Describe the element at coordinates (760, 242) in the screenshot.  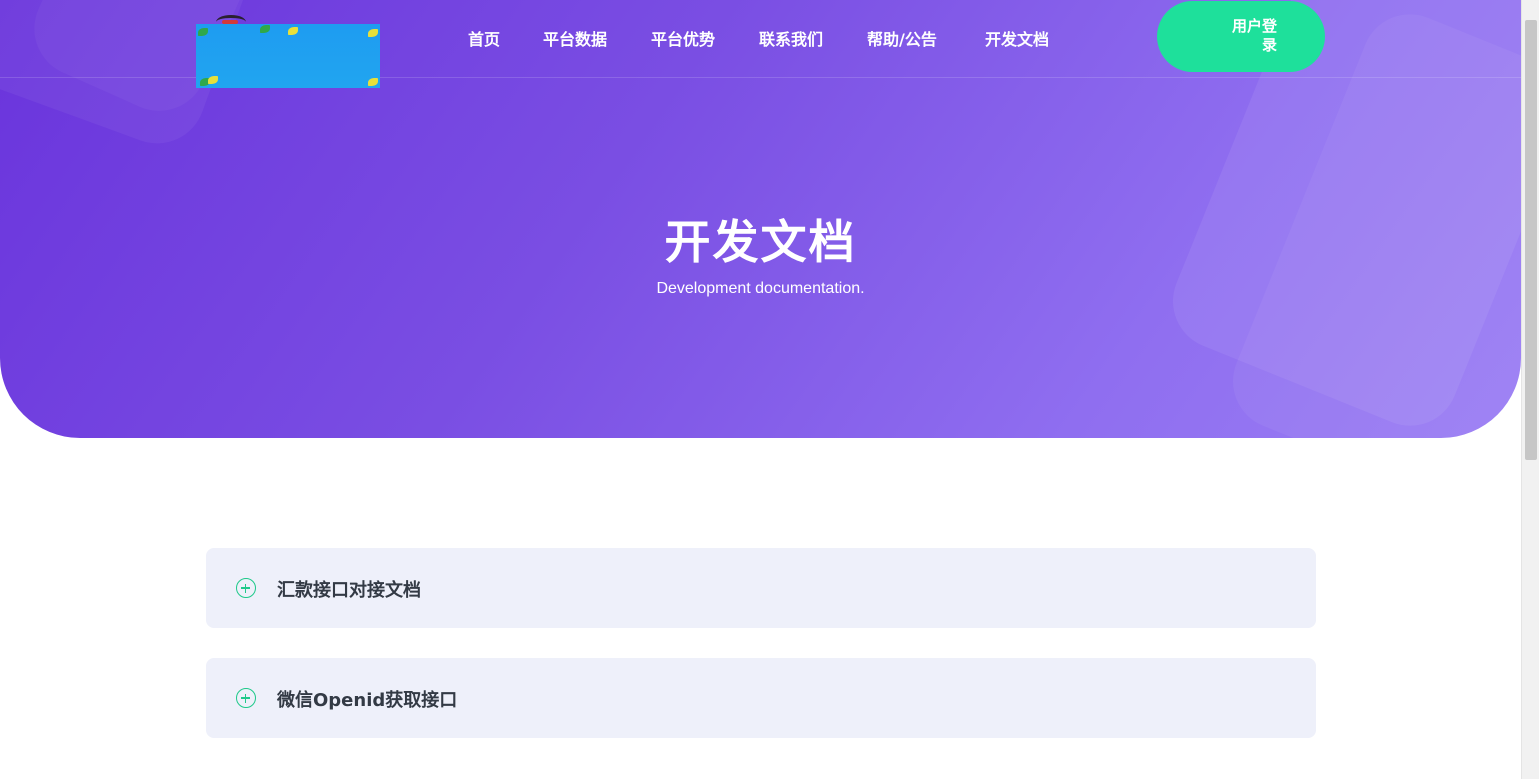
I see `page-title: 开发文档` at that location.